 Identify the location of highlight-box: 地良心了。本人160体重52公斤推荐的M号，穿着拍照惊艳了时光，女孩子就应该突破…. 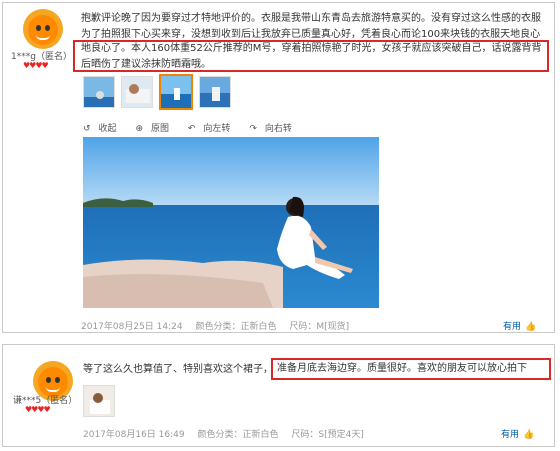
(311, 56).